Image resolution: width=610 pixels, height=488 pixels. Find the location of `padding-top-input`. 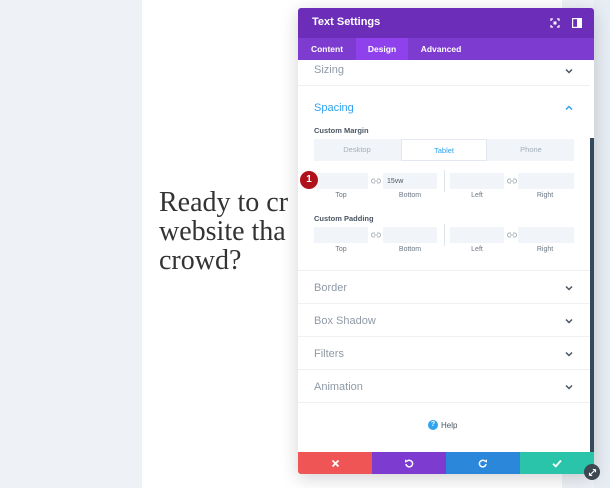

padding-top-input is located at coordinates (341, 235).